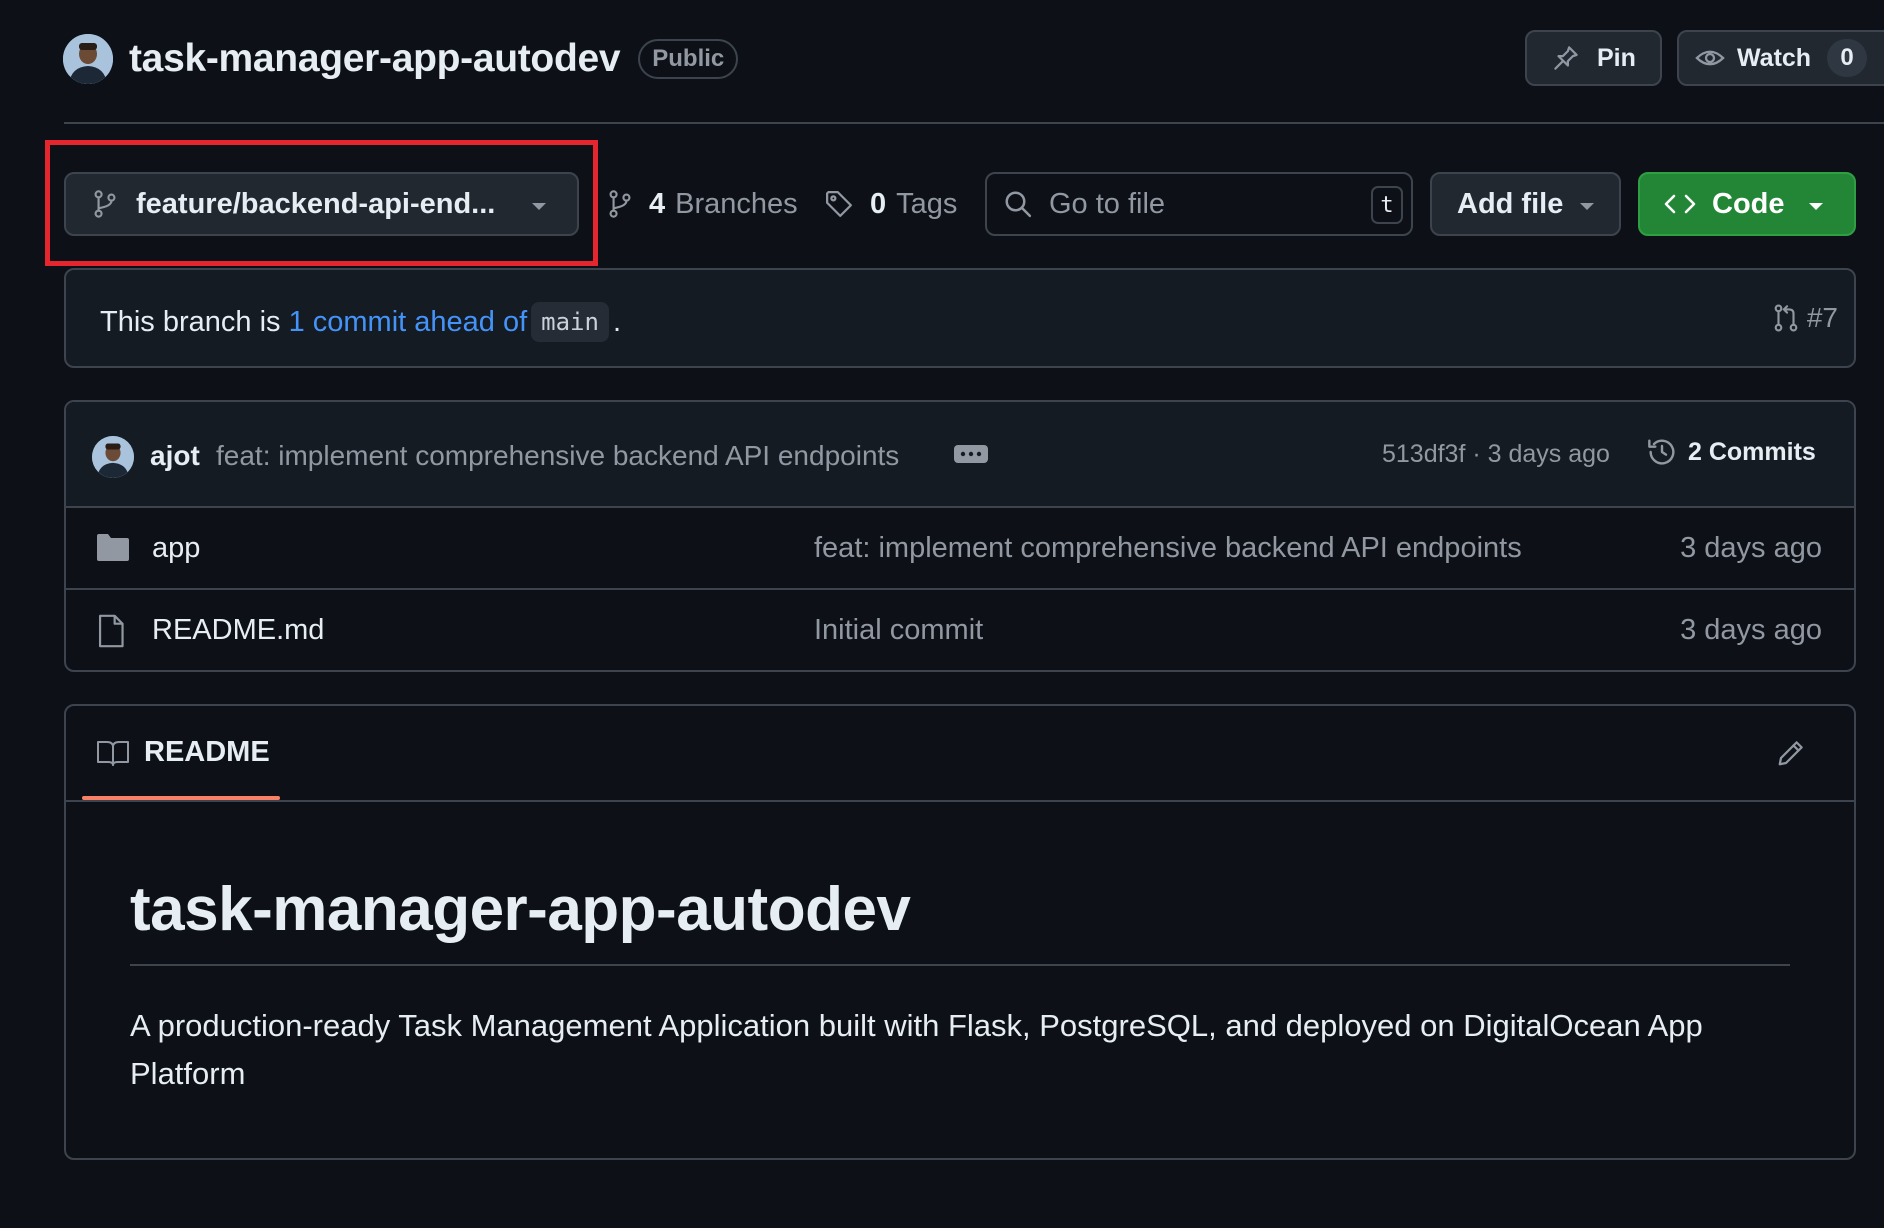 This screenshot has width=1884, height=1228. Describe the element at coordinates (878, 203) in the screenshot. I see `tags-count: 0` at that location.